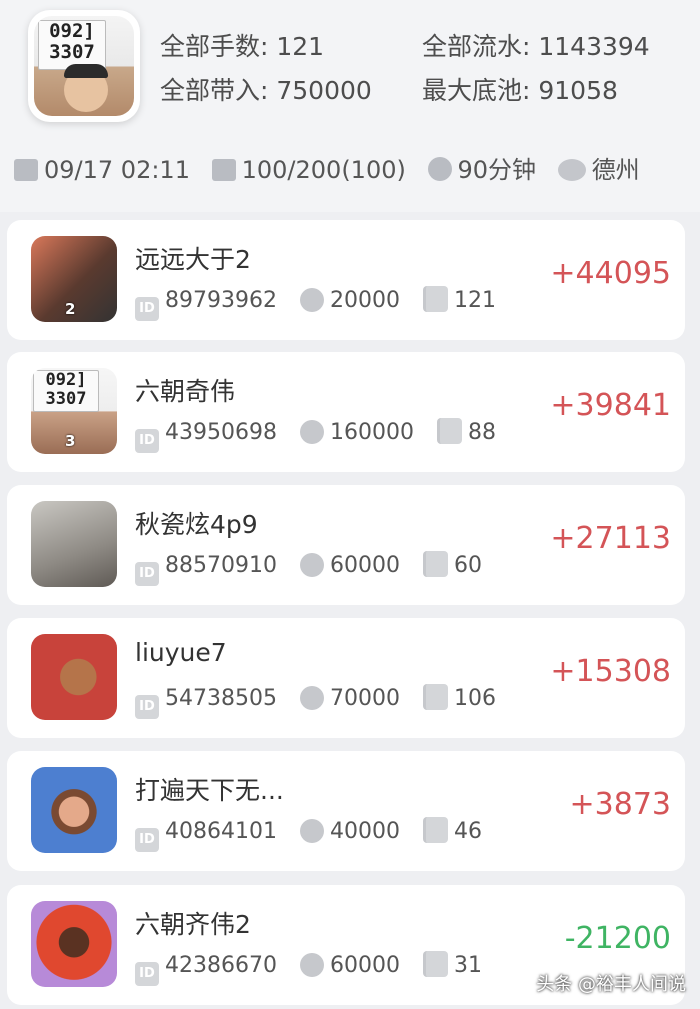 This screenshot has height=1009, width=700. Describe the element at coordinates (346, 280) in the screenshot. I see `player-card: 2 远远大于2 ID 89793962 20000 121 +44095` at that location.